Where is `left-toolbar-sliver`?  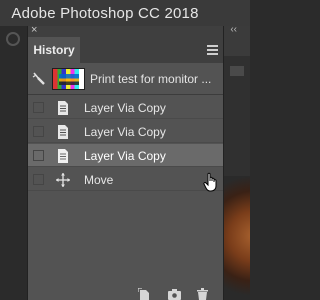
left-toolbar-sliver is located at coordinates (13, 163).